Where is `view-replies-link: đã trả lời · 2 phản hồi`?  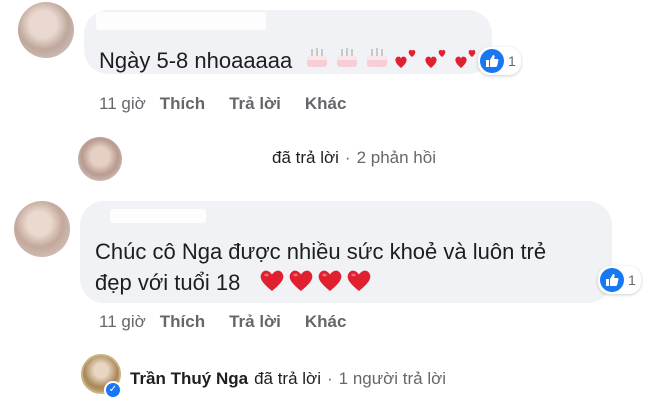 view-replies-link: đã trả lời · 2 phản hồi is located at coordinates (354, 158).